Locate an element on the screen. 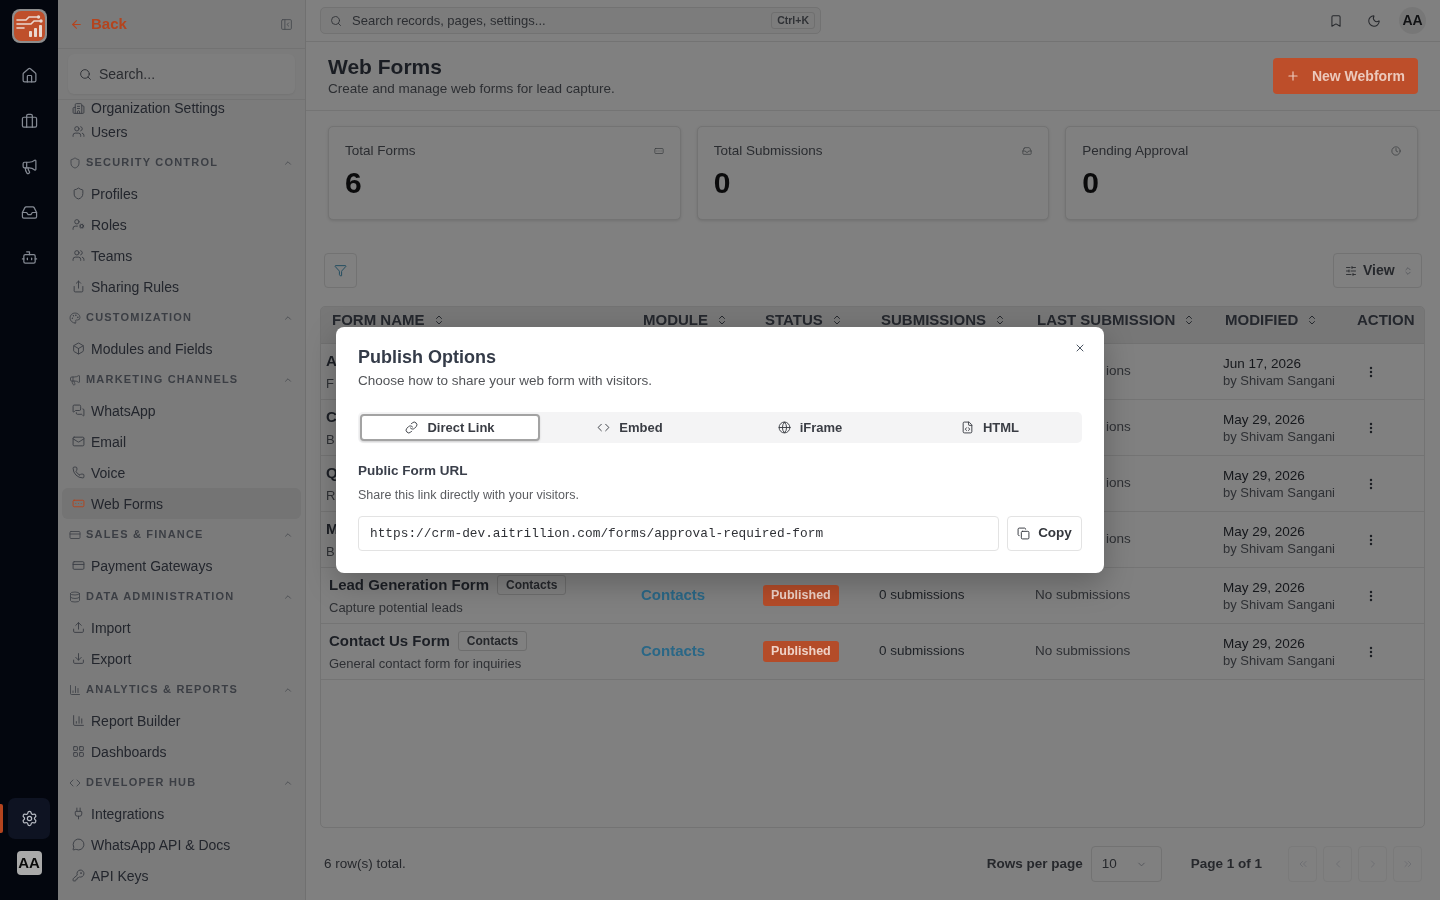 The image size is (1440, 900). sidebar-item: Web Forms is located at coordinates (181, 503).